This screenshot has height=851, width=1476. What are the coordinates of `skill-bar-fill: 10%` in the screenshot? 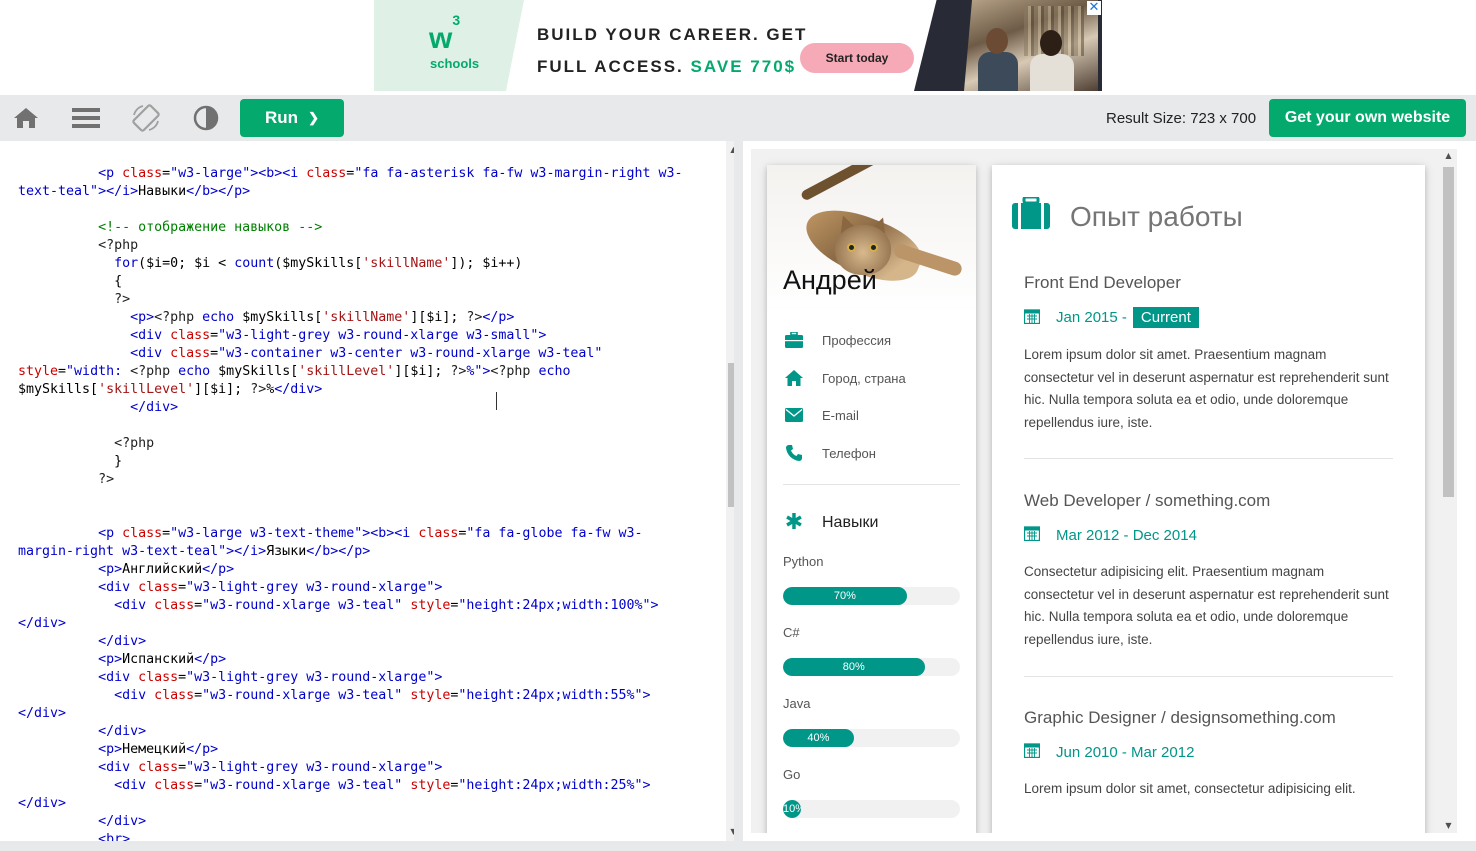 It's located at (792, 809).